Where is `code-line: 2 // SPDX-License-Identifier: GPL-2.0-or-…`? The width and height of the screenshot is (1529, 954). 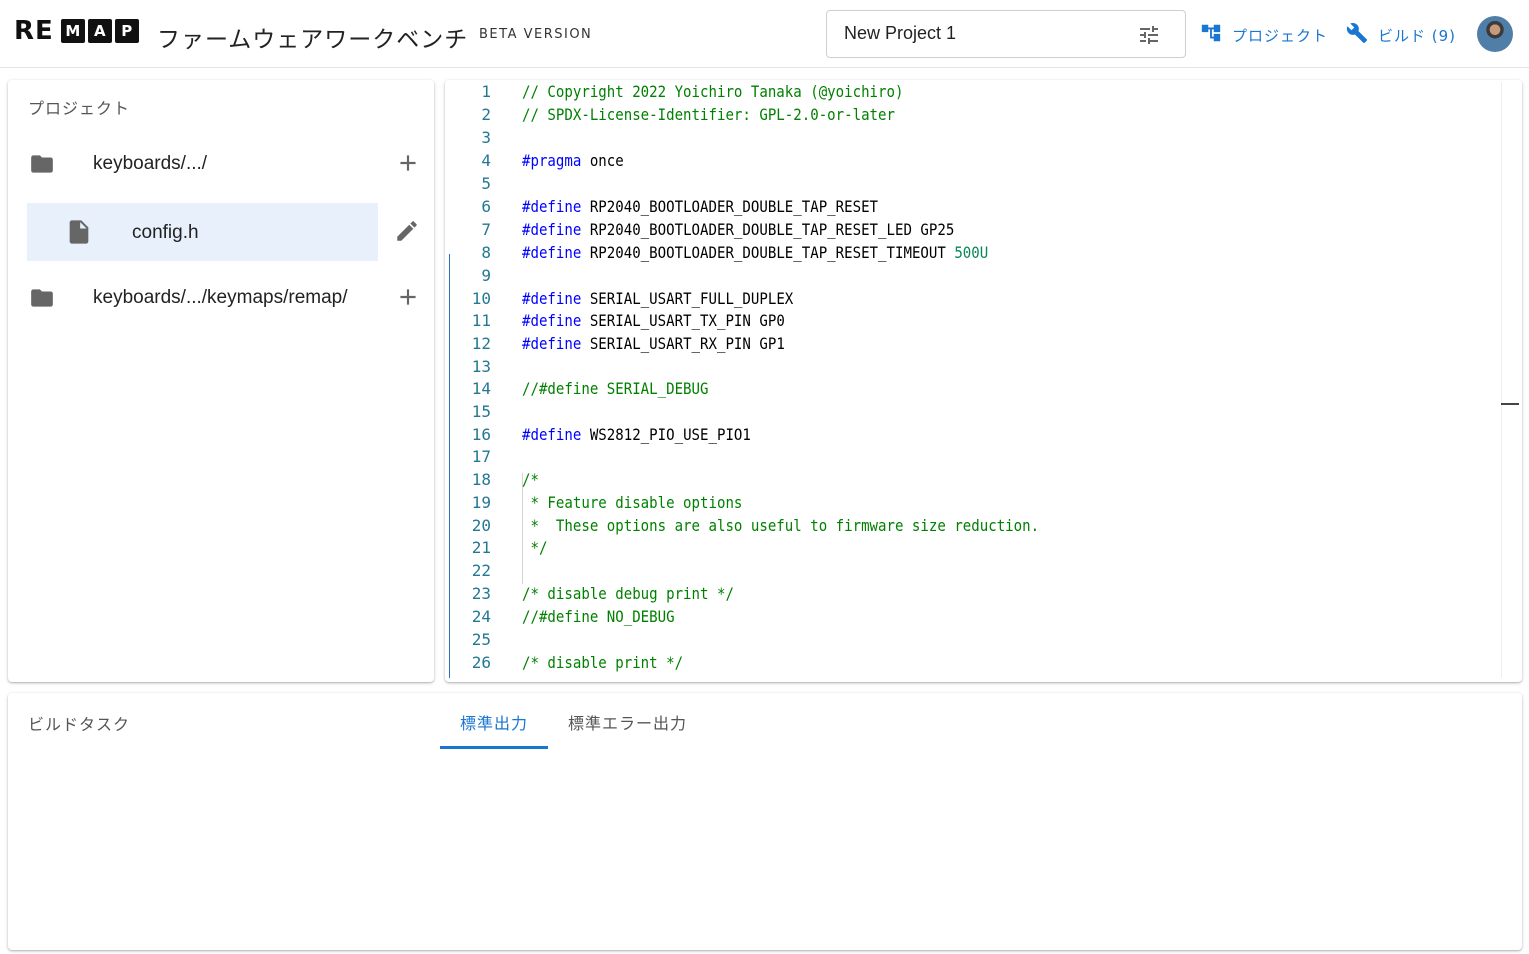
code-line: 2 // SPDX-License-Identifier: GPL-2.0-or-… is located at coordinates (974, 116).